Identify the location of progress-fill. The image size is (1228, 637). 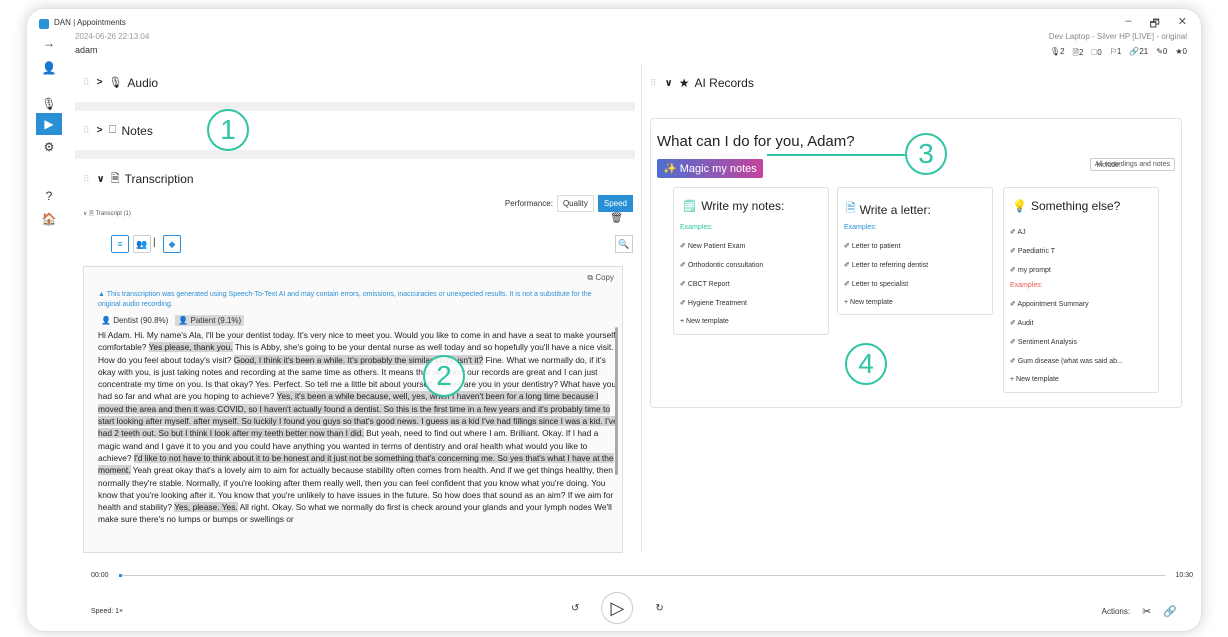
(121, 575).